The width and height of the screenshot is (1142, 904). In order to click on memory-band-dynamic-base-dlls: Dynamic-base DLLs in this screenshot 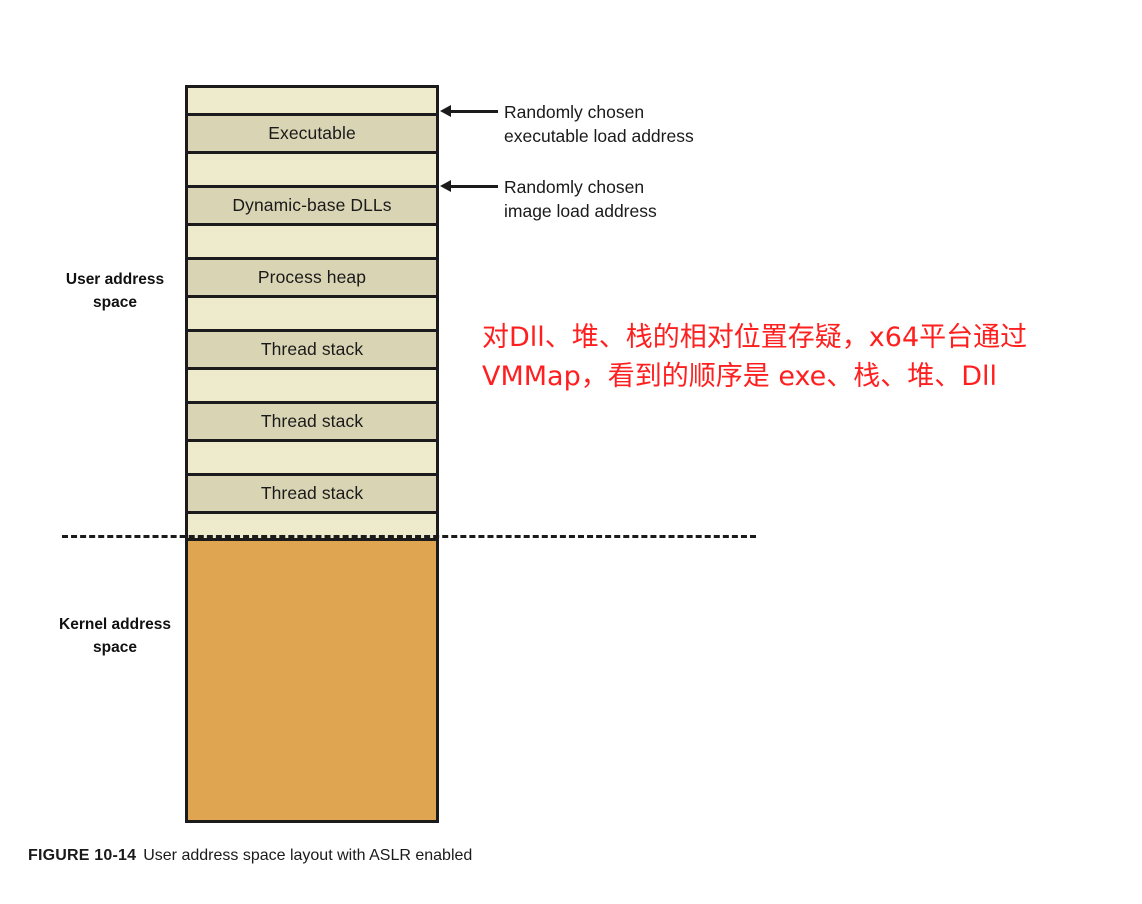, I will do `click(312, 205)`.